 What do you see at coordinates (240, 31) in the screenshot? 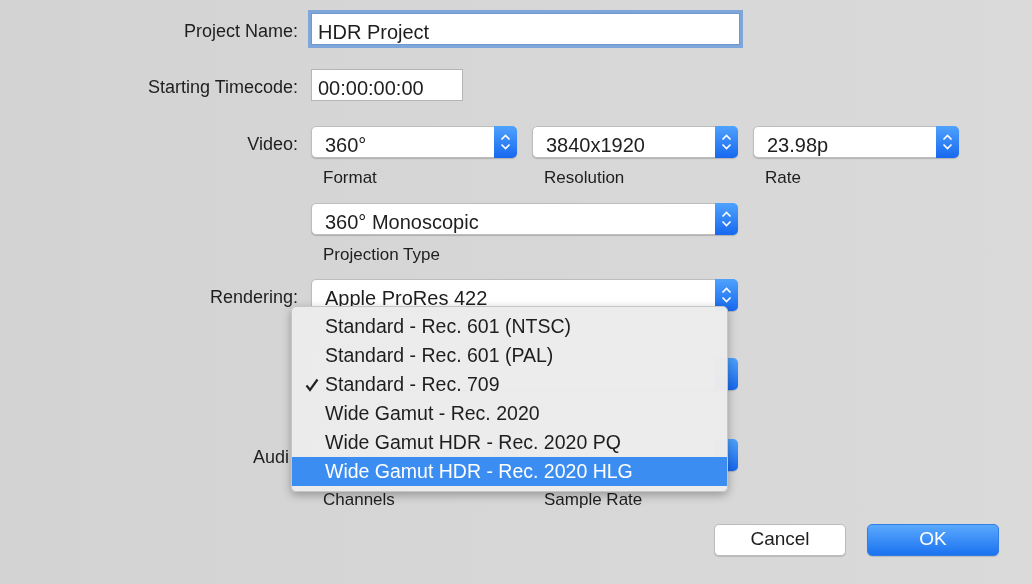
I see `field-label: Project Name:` at bounding box center [240, 31].